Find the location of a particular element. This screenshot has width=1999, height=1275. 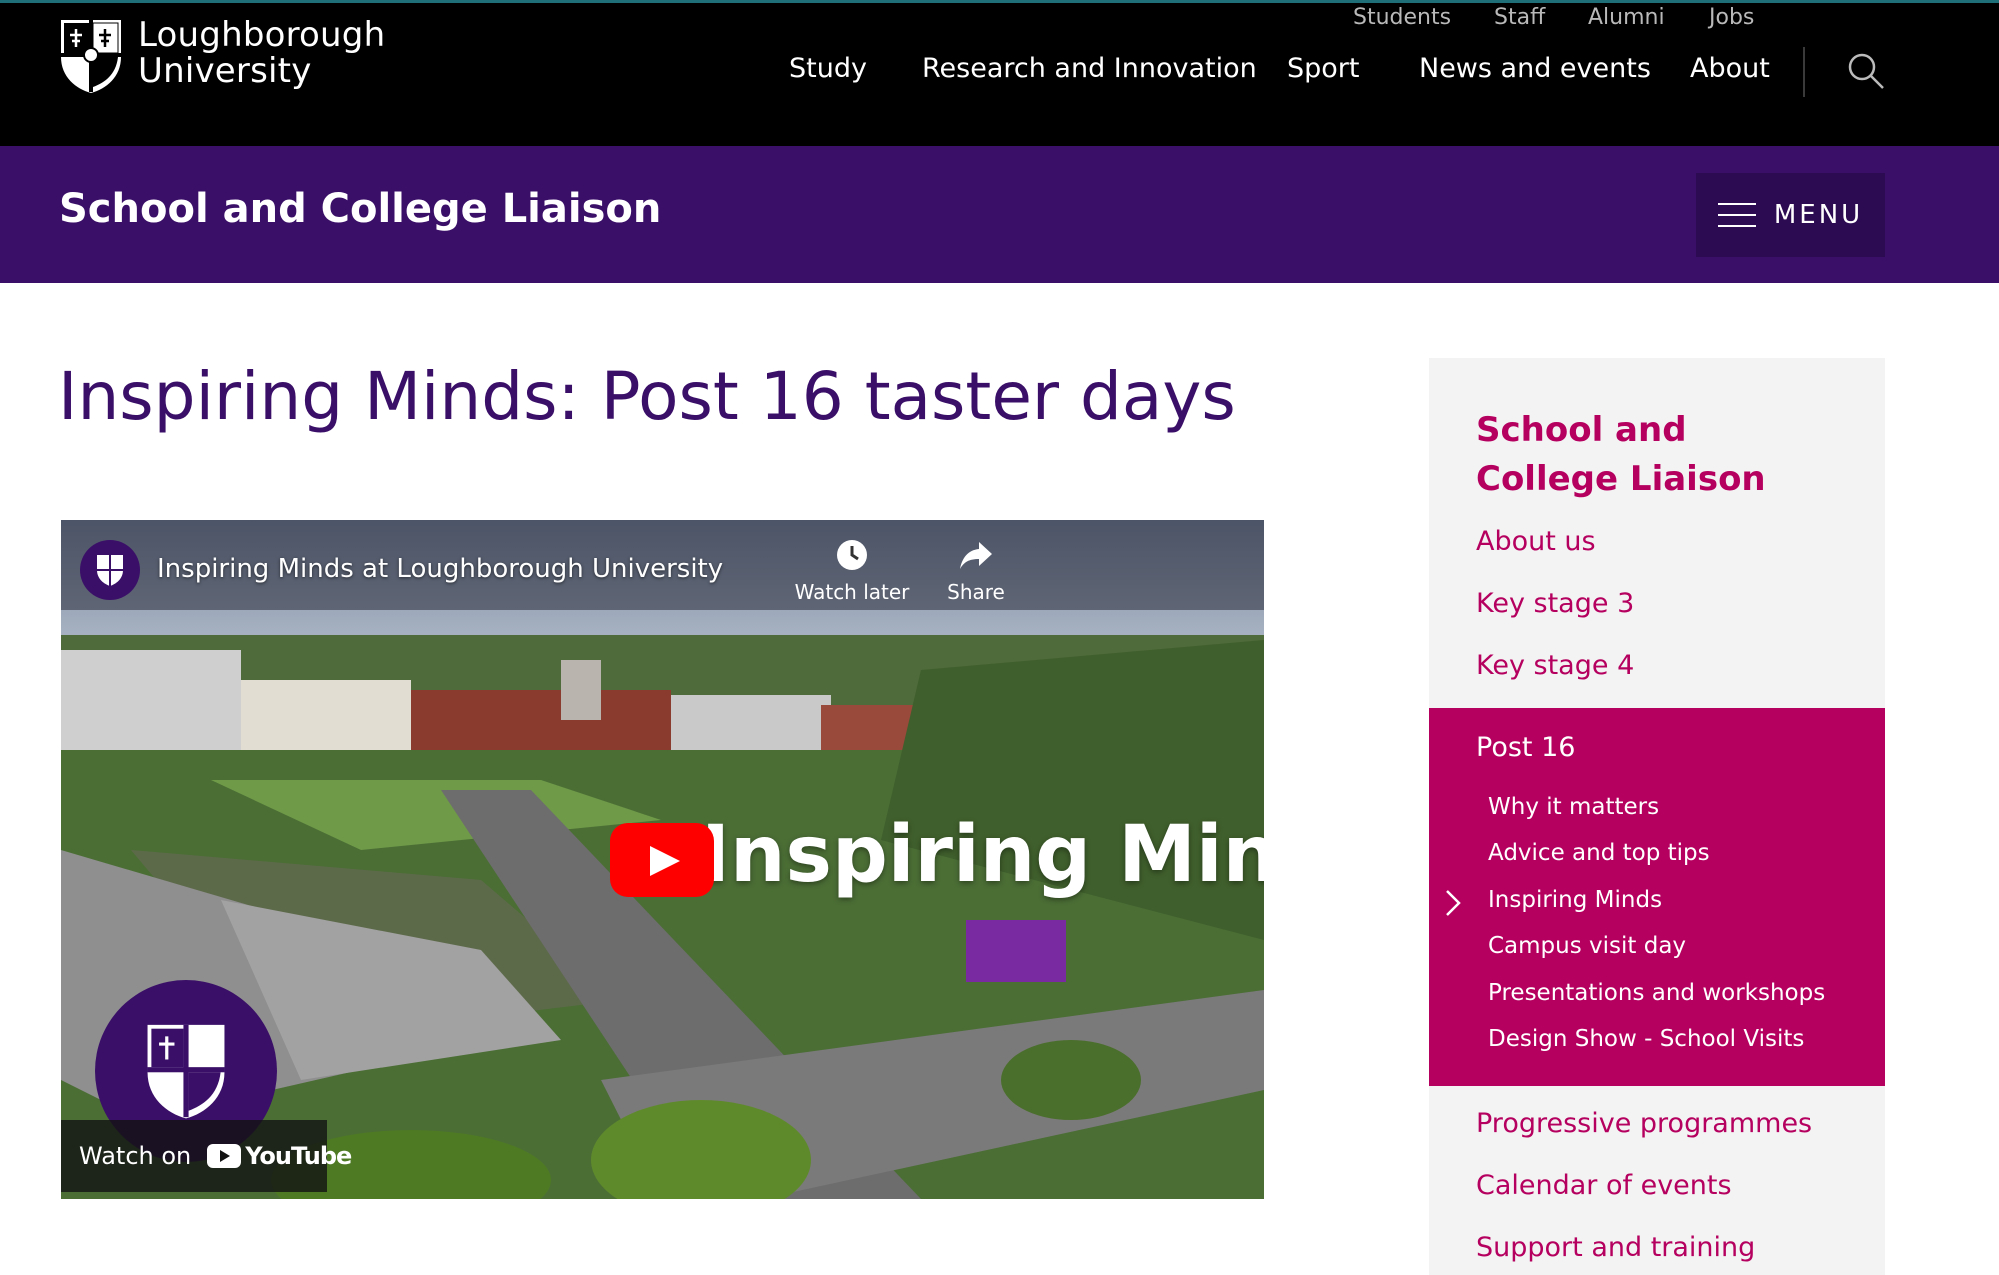

share-button: Share is located at coordinates (976, 571).